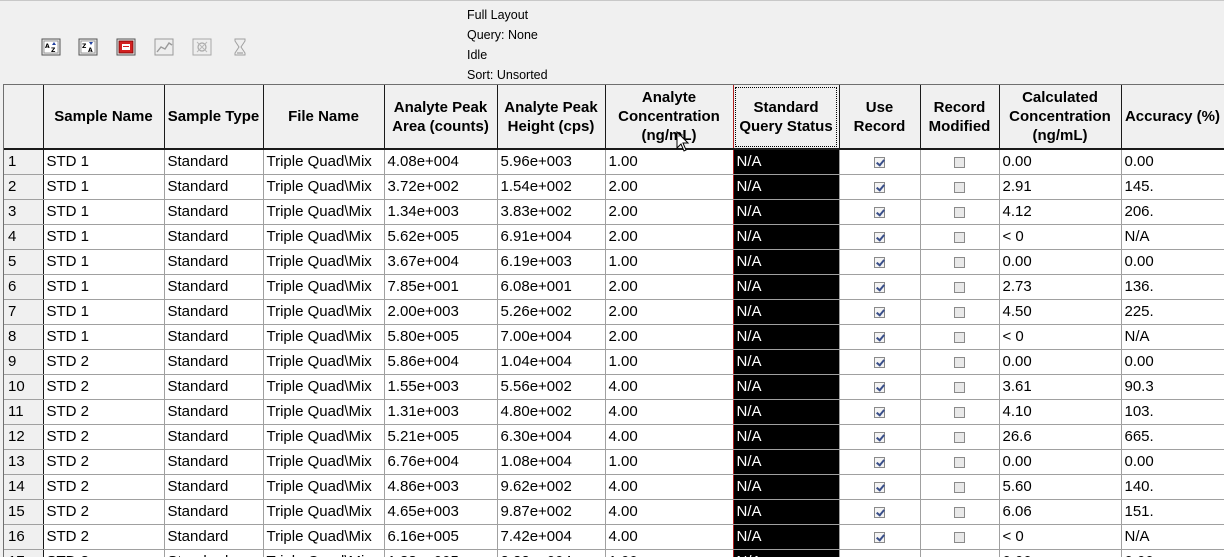 This screenshot has width=1224, height=557. I want to click on cell-calculated-concentration: 4.12, so click(1060, 212).